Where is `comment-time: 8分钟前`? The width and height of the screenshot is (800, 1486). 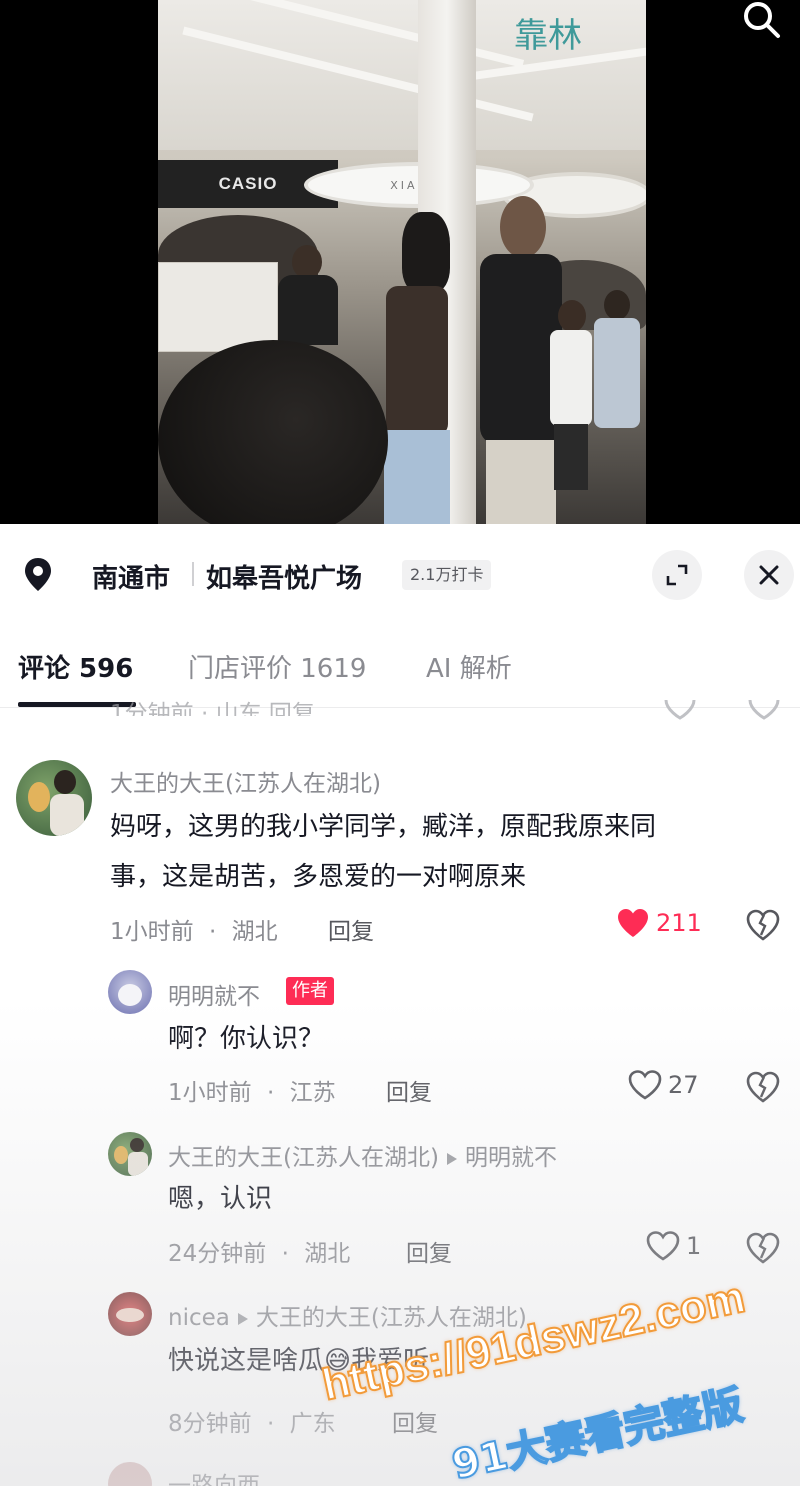 comment-time: 8分钟前 is located at coordinates (210, 1424).